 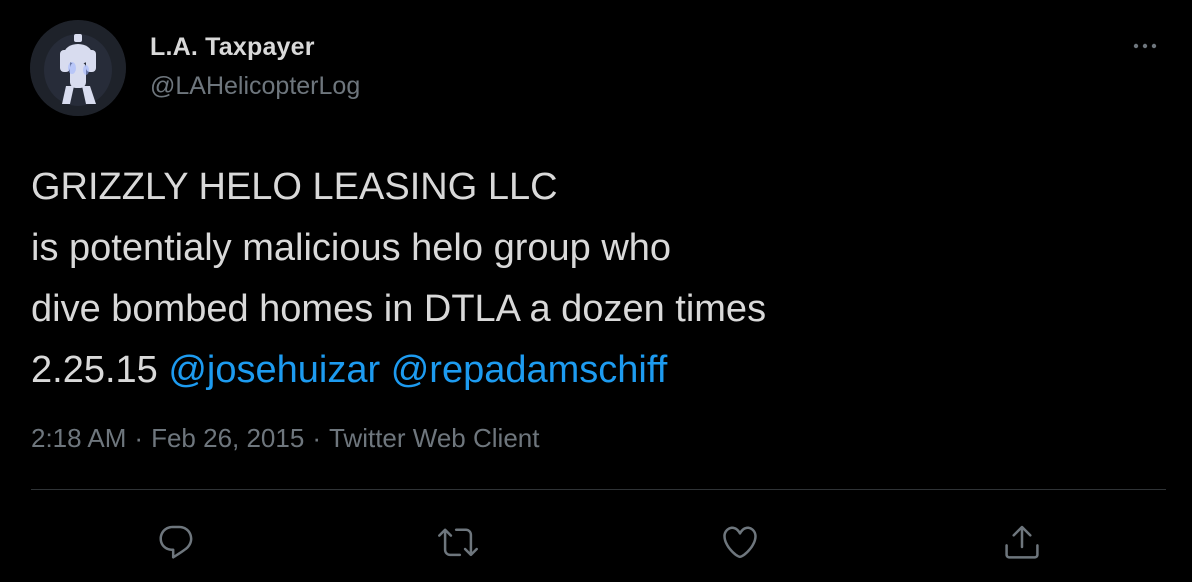 What do you see at coordinates (227, 438) in the screenshot?
I see `tweet-date: Feb 26, 2015` at bounding box center [227, 438].